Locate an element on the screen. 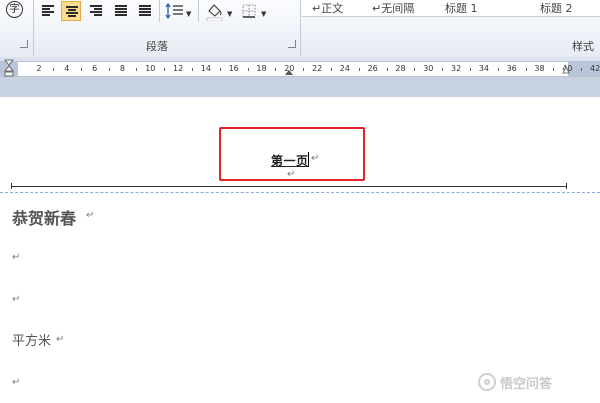 Image resolution: width=600 pixels, height=403 pixels. shading-button: ▼ is located at coordinates (219, 11).